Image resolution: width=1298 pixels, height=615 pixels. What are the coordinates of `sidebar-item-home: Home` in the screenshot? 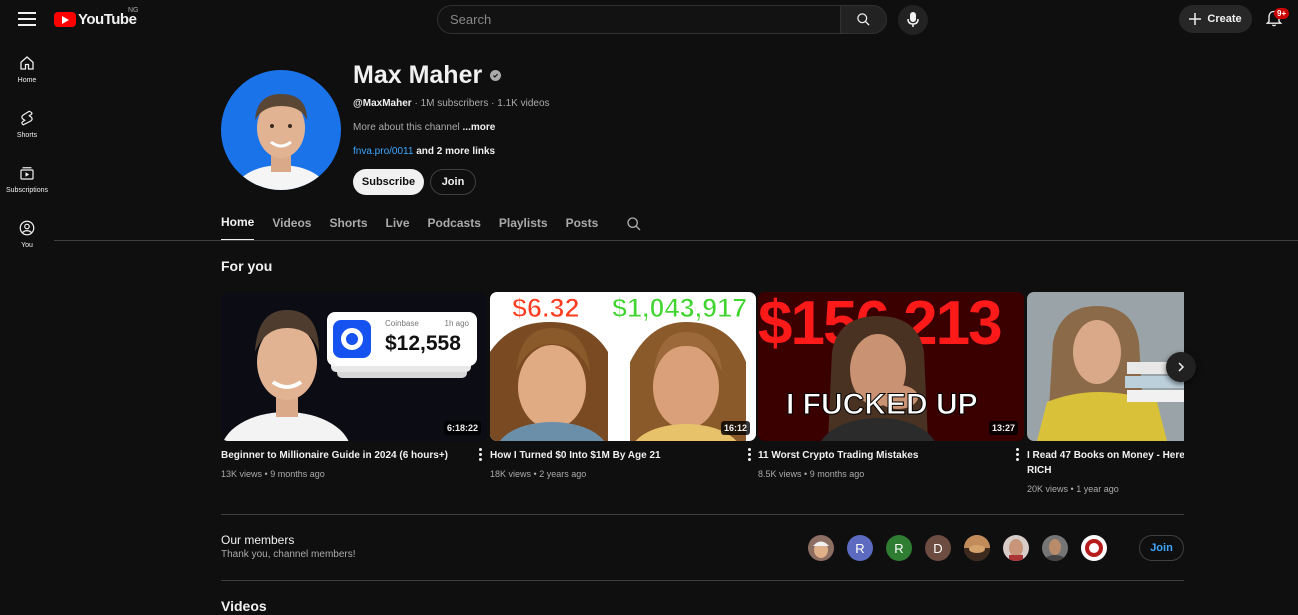 It's located at (27, 77).